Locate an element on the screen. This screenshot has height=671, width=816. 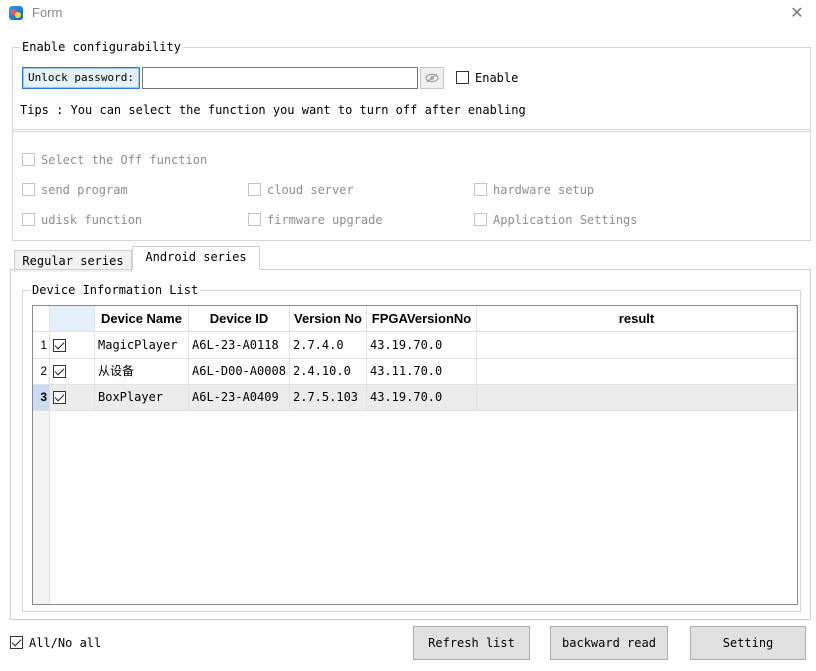
cell-device-name: BoxPlayer is located at coordinates (142, 398).